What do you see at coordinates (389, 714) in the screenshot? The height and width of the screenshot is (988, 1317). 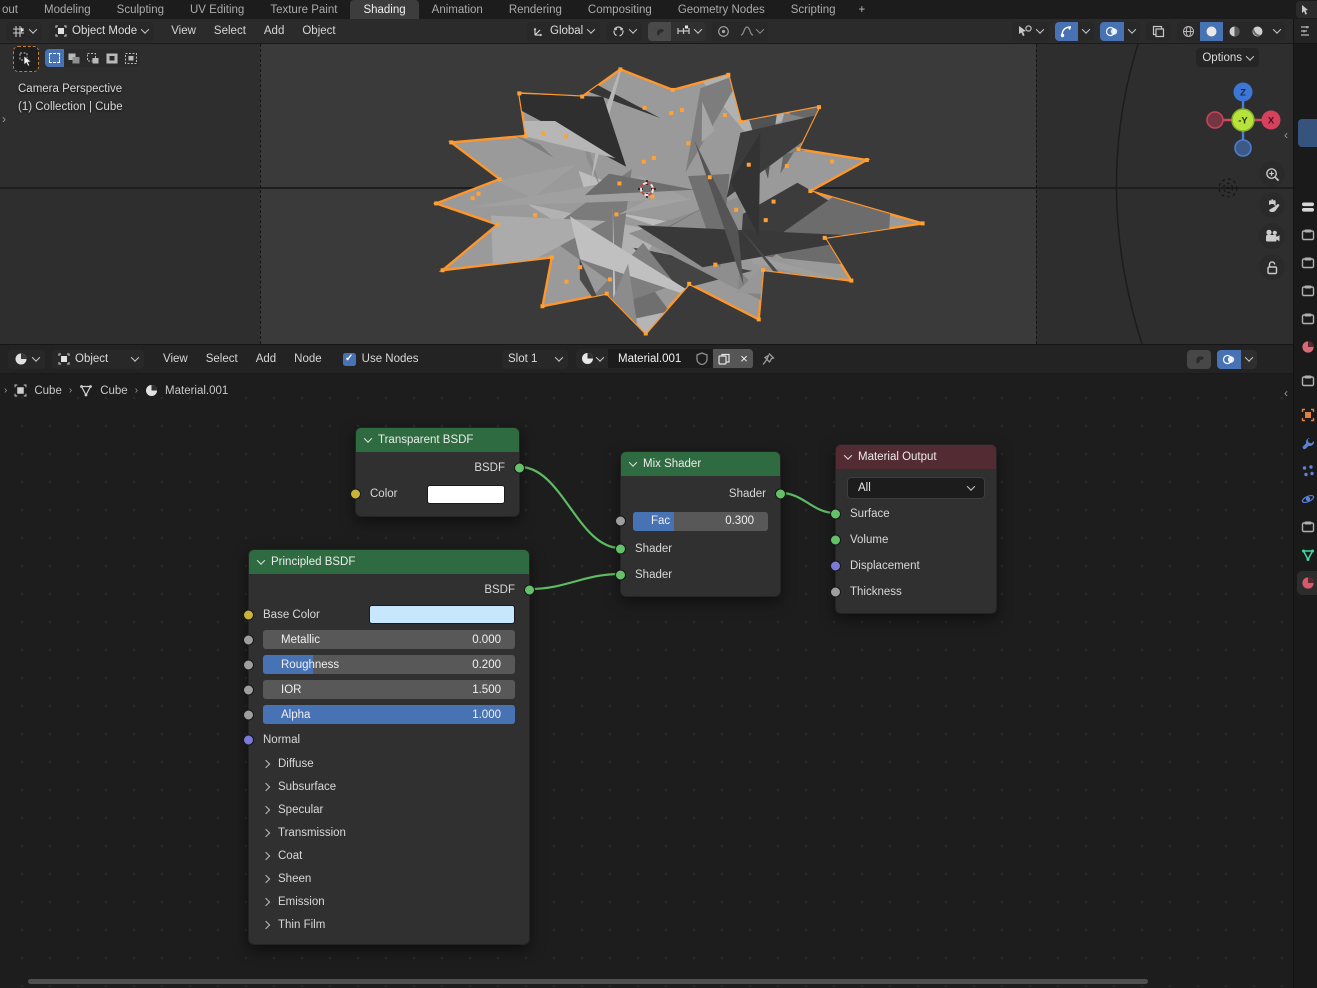 I see `alpha-slider: Alpha 1.000` at bounding box center [389, 714].